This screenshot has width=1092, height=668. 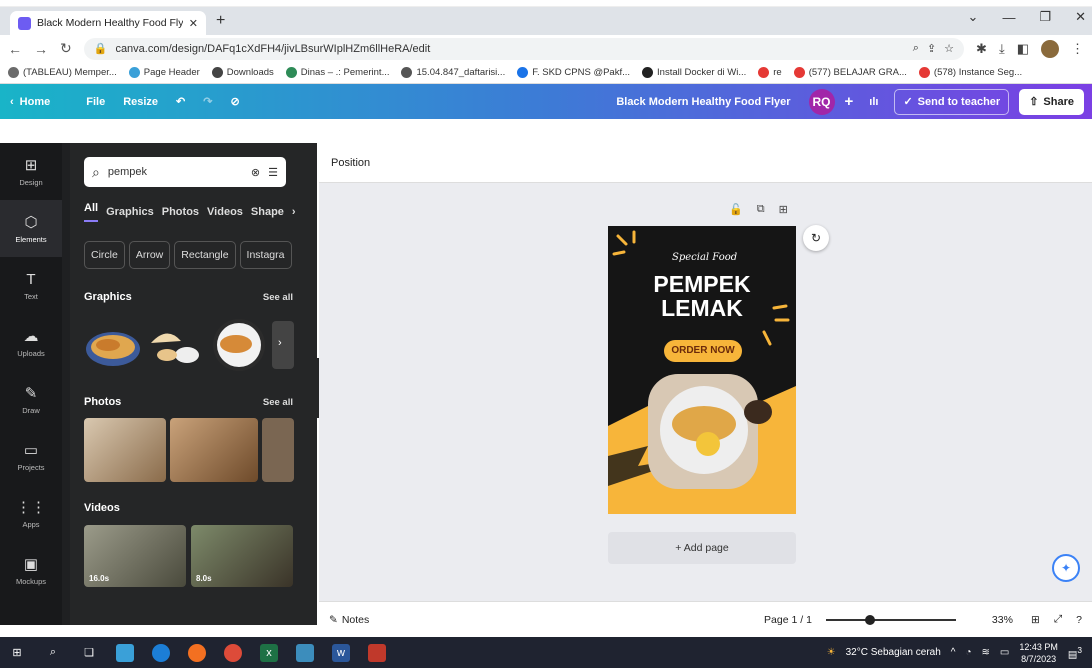 I want to click on clear-search-icon: ⊗, so click(x=255, y=172).